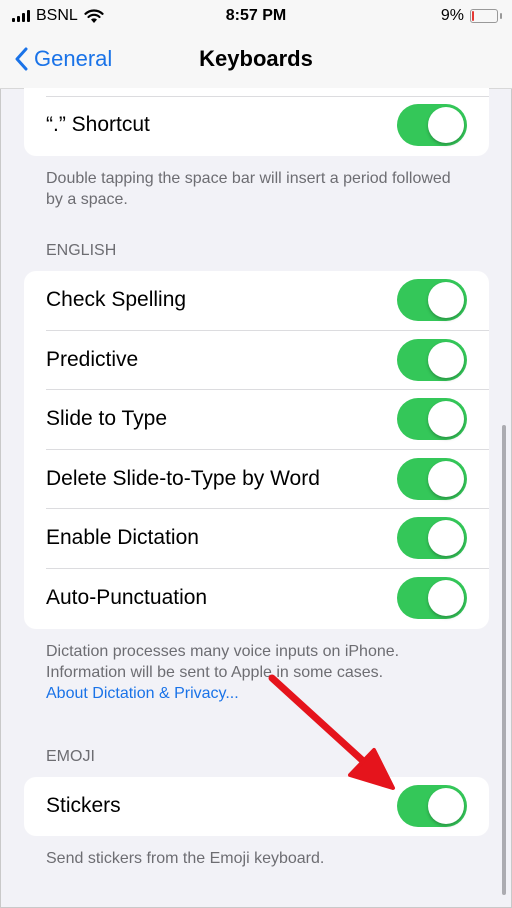 This screenshot has width=512, height=908. What do you see at coordinates (92, 359) in the screenshot?
I see `row-label: Predictive` at bounding box center [92, 359].